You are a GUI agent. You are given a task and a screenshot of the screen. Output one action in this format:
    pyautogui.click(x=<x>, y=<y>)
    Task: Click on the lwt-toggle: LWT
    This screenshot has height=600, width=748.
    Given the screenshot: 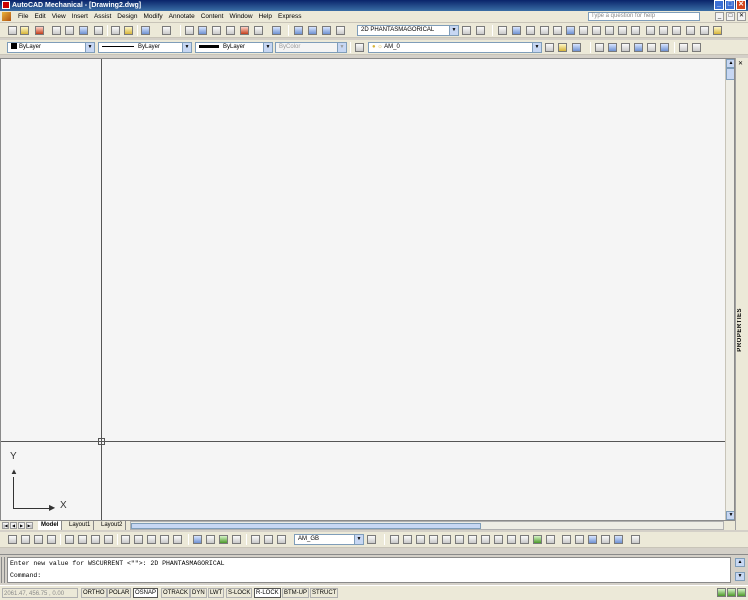 What is the action you would take?
    pyautogui.click(x=216, y=593)
    